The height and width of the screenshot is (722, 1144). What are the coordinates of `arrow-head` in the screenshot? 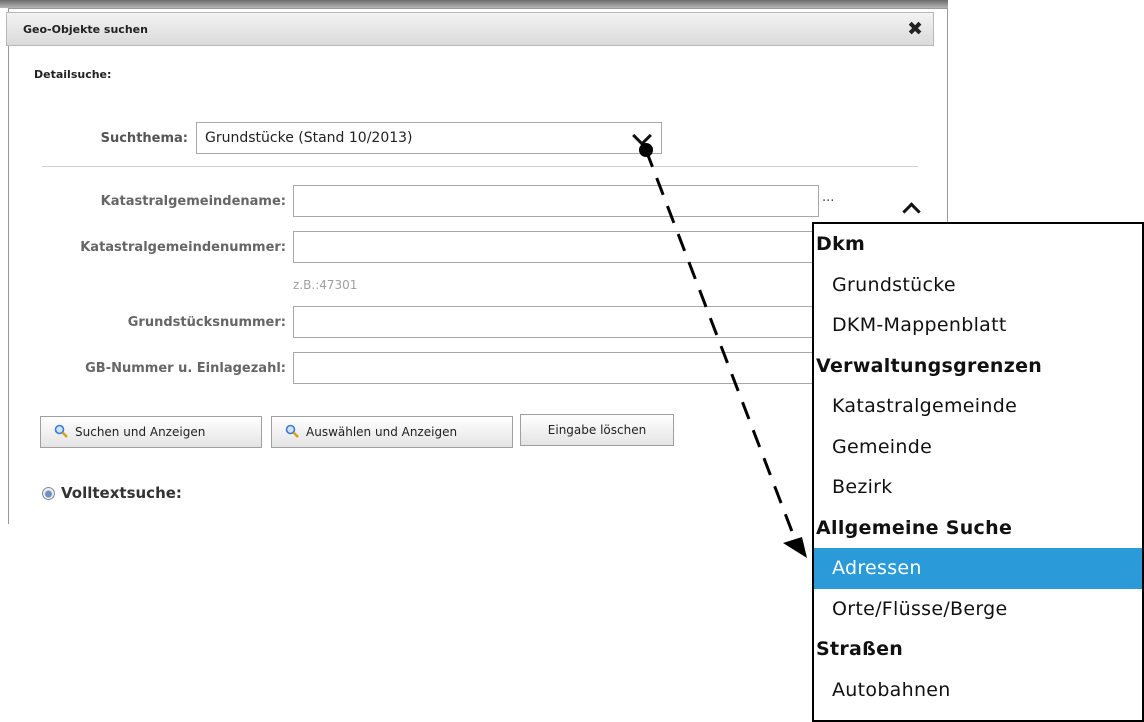 It's located at (795, 547).